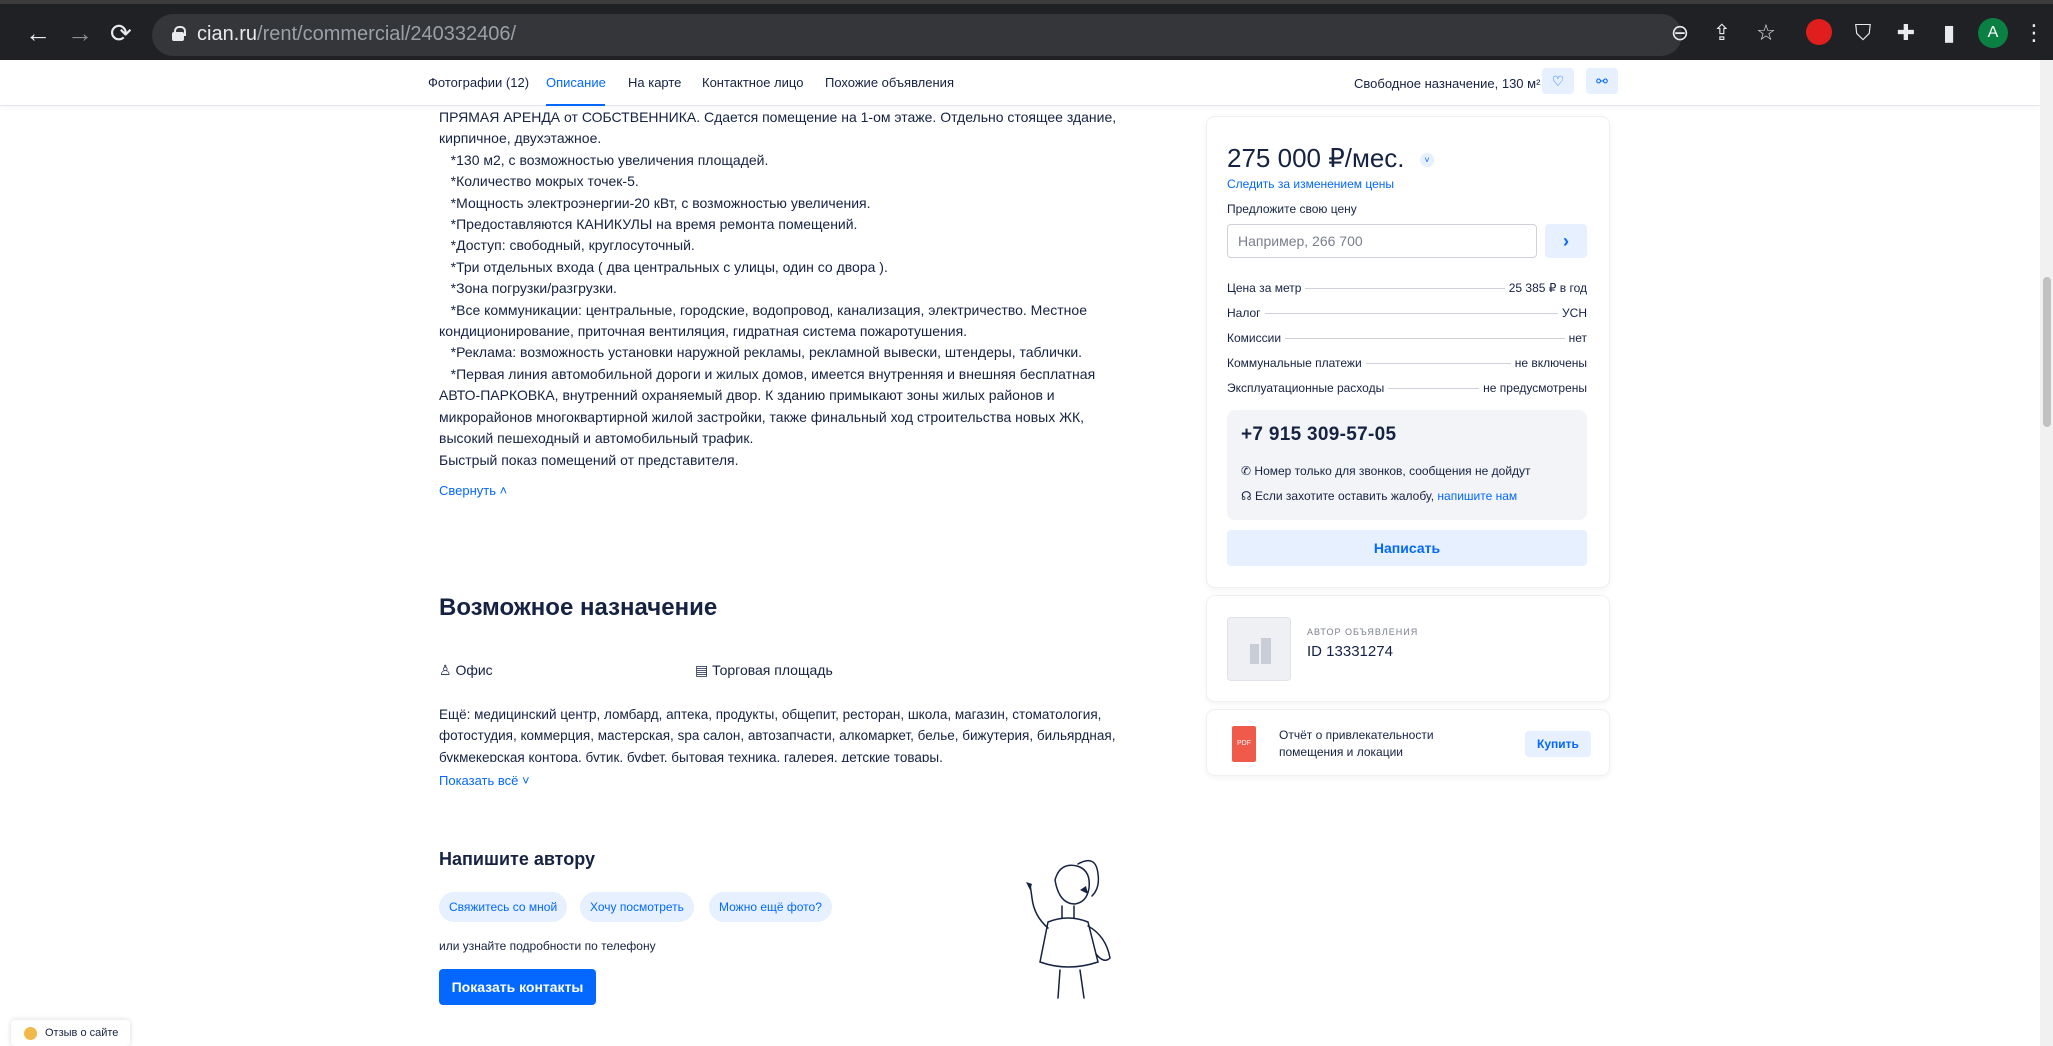  I want to click on scrollbar-track, so click(2046, 553).